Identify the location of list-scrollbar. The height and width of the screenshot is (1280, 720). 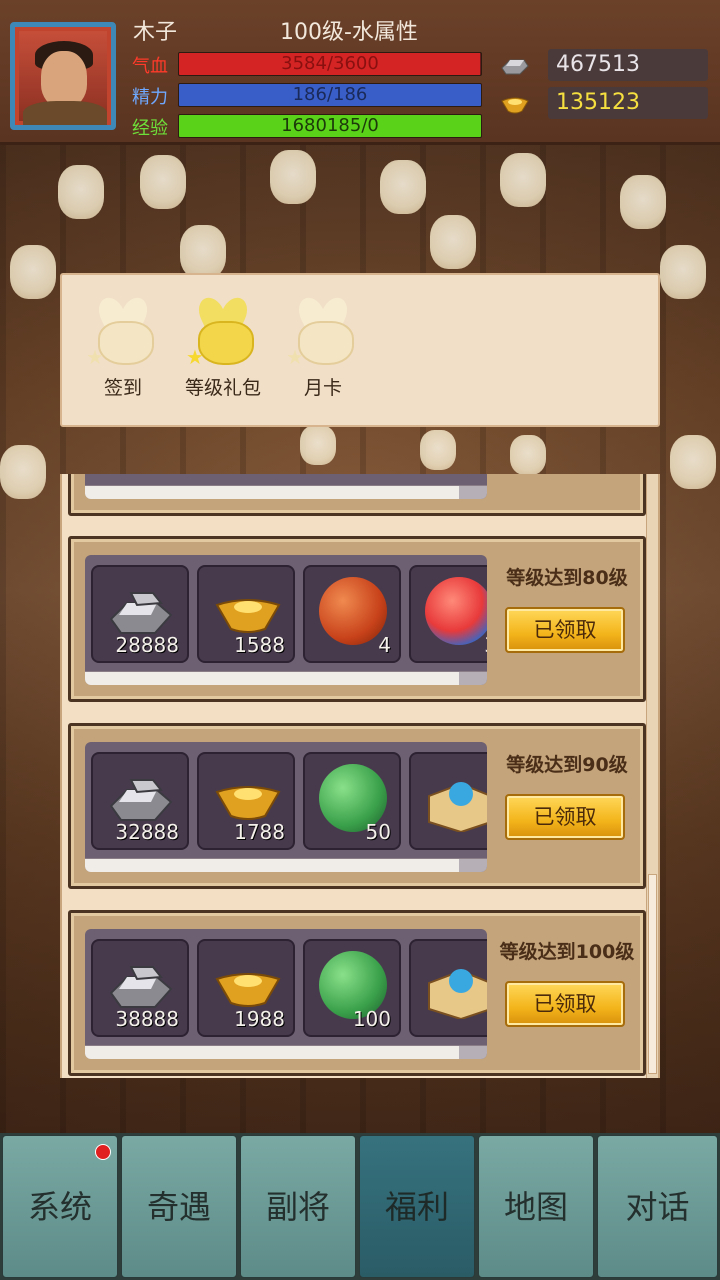
(652, 776).